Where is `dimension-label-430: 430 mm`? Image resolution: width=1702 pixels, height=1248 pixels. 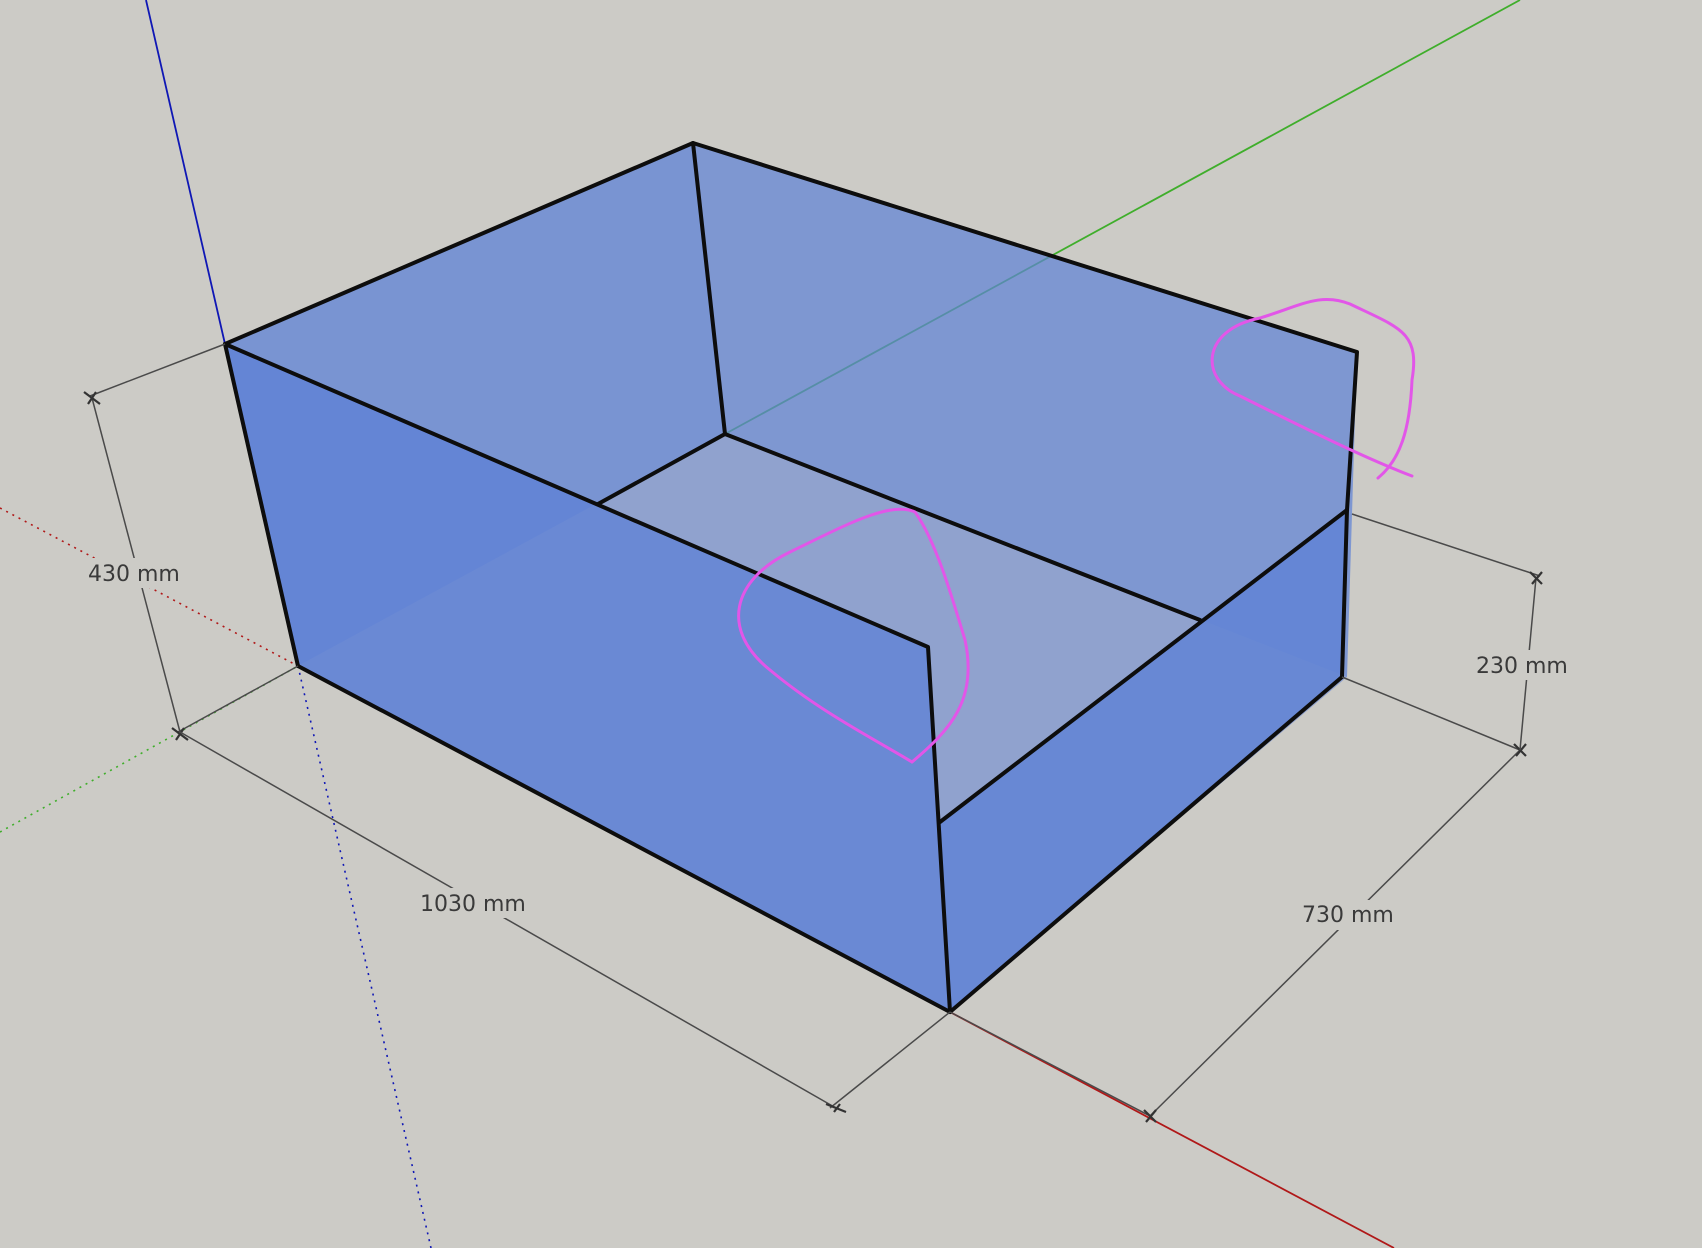
dimension-label-430: 430 mm is located at coordinates (134, 574).